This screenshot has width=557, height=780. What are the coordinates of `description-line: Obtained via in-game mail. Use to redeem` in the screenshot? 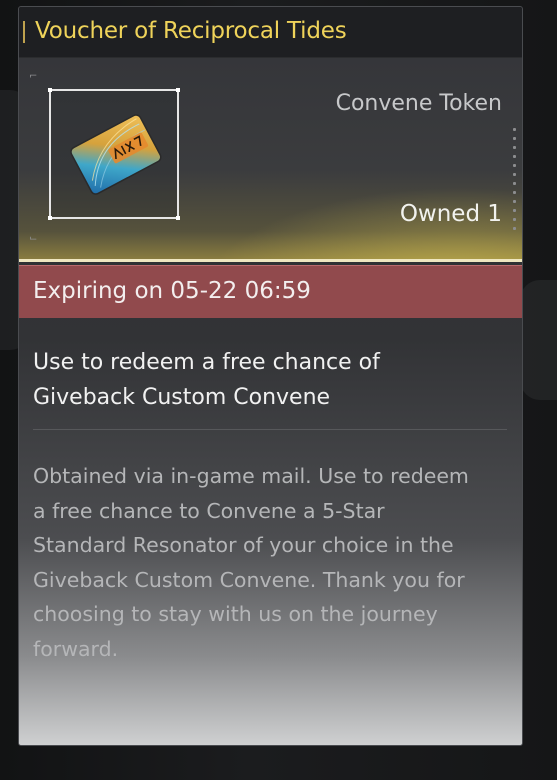 It's located at (251, 476).